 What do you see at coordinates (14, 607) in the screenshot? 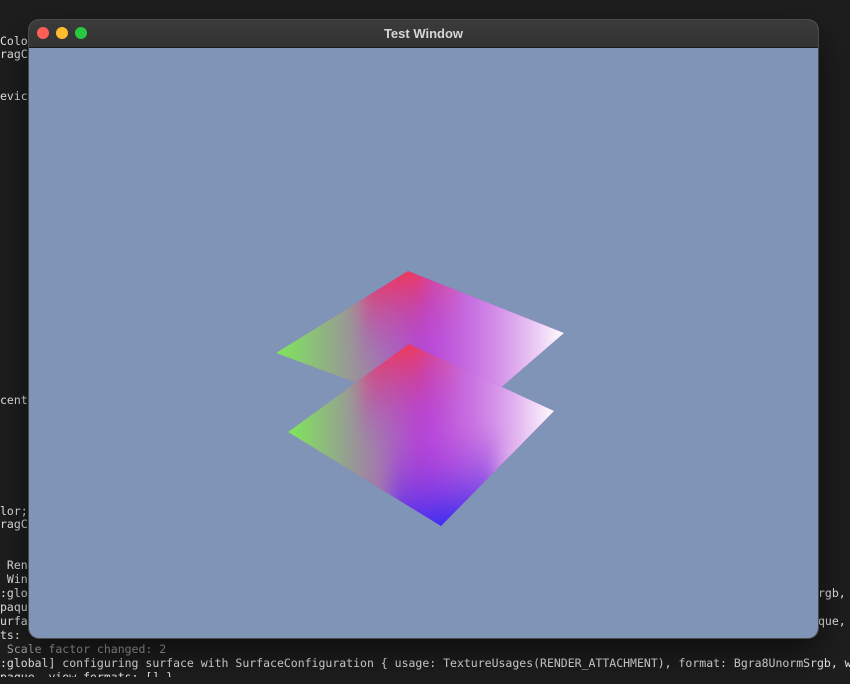
I see `terminal-line: paqu` at bounding box center [14, 607].